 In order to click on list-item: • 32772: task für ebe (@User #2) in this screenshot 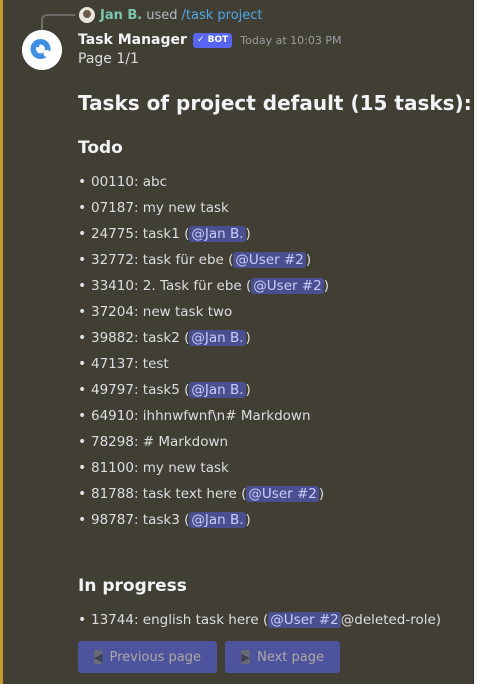, I will do `click(203, 260)`.